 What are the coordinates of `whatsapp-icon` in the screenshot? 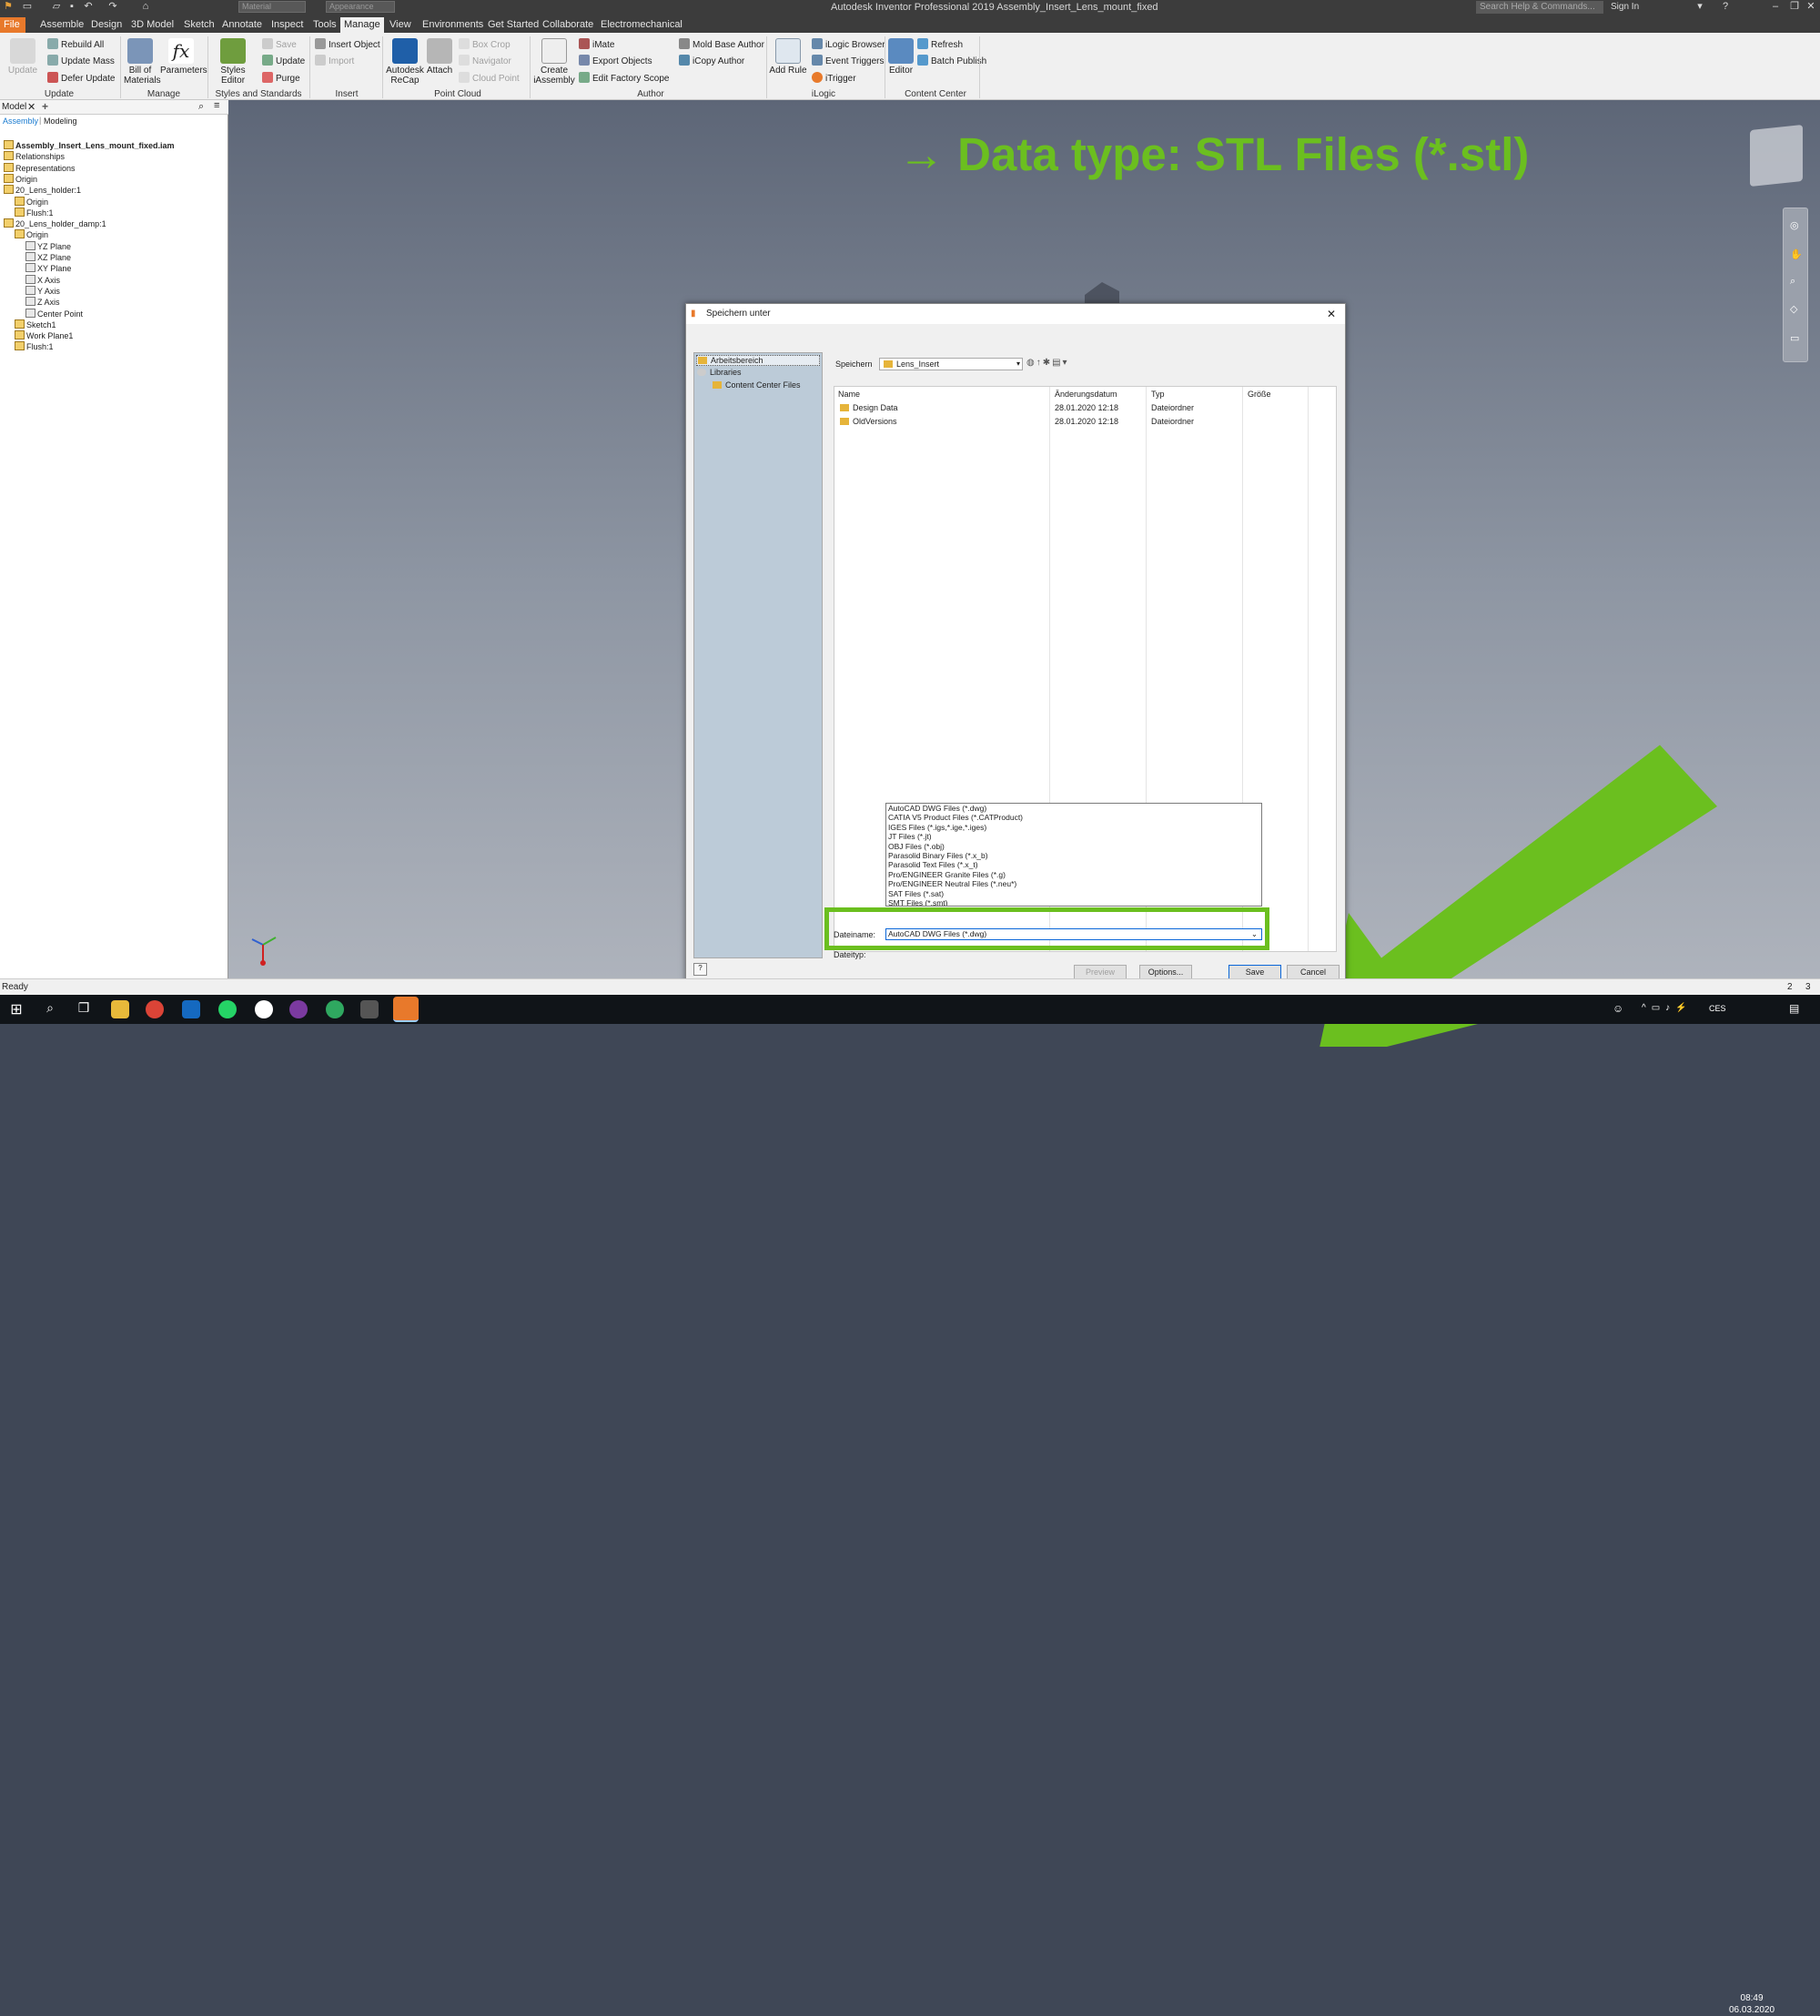 It's located at (228, 1009).